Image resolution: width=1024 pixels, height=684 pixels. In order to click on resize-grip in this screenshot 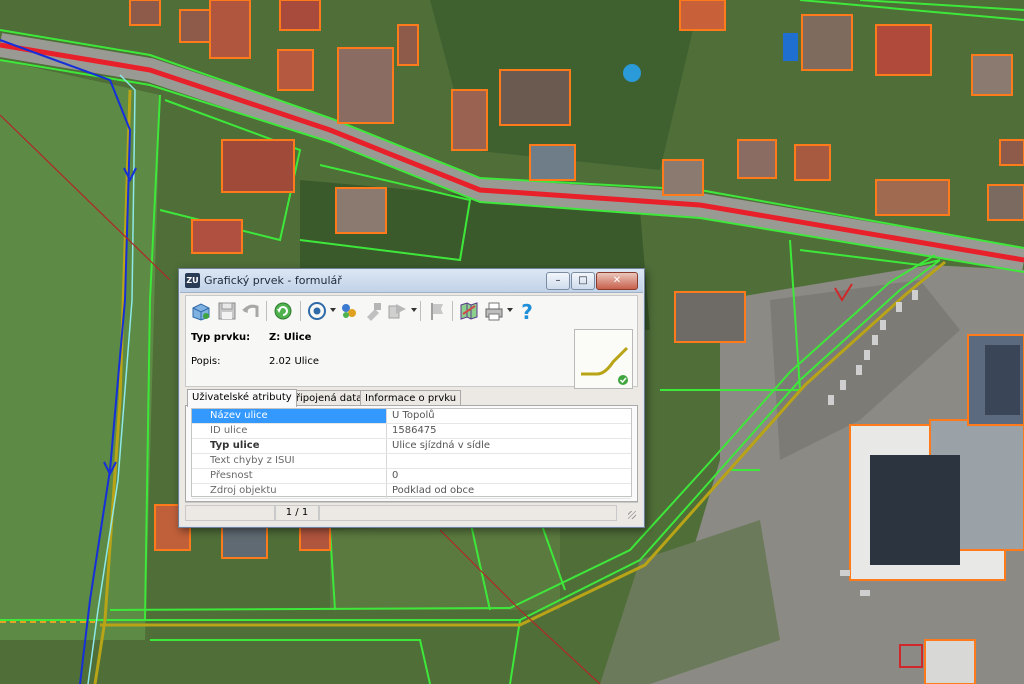, I will do `click(632, 515)`.